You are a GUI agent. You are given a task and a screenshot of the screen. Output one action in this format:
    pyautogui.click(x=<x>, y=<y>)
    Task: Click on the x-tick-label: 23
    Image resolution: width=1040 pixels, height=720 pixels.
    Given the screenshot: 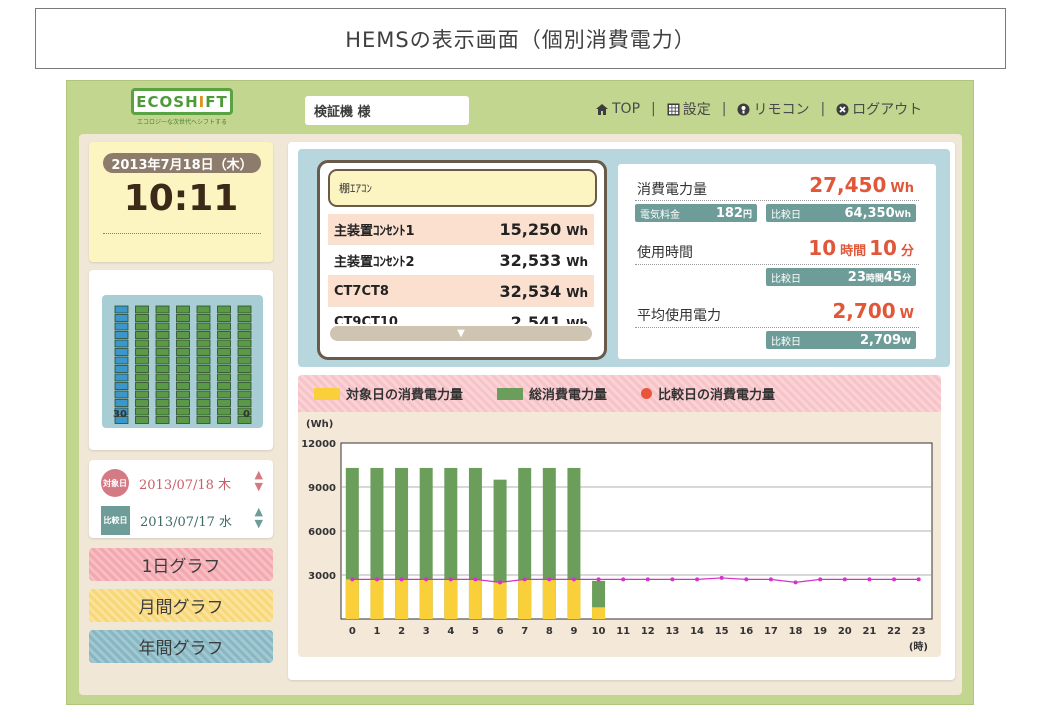 What is the action you would take?
    pyautogui.click(x=919, y=631)
    